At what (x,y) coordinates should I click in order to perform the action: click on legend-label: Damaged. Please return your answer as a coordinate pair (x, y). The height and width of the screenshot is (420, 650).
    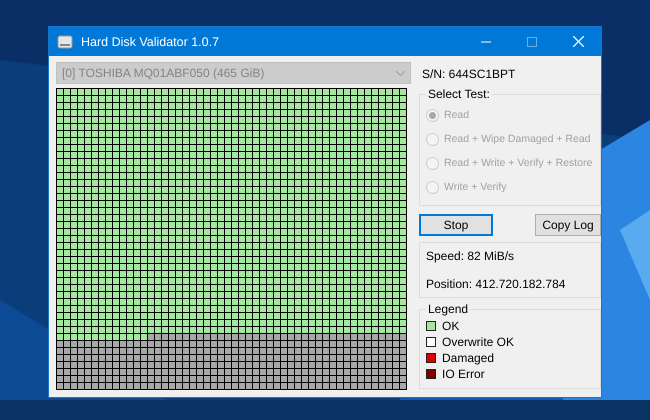
    Looking at the image, I should click on (468, 358).